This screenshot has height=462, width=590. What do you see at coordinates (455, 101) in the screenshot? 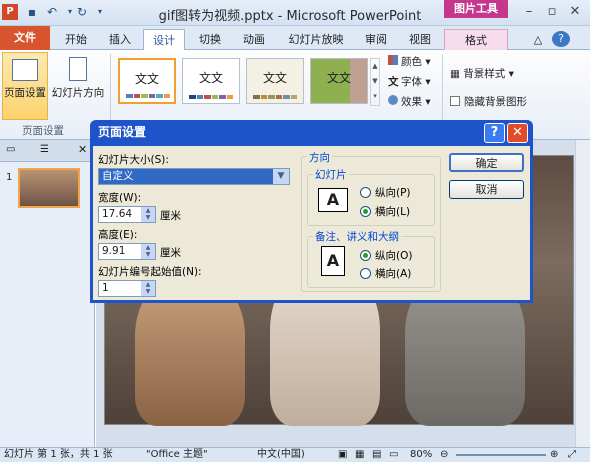
I see `checkbox-icon` at bounding box center [455, 101].